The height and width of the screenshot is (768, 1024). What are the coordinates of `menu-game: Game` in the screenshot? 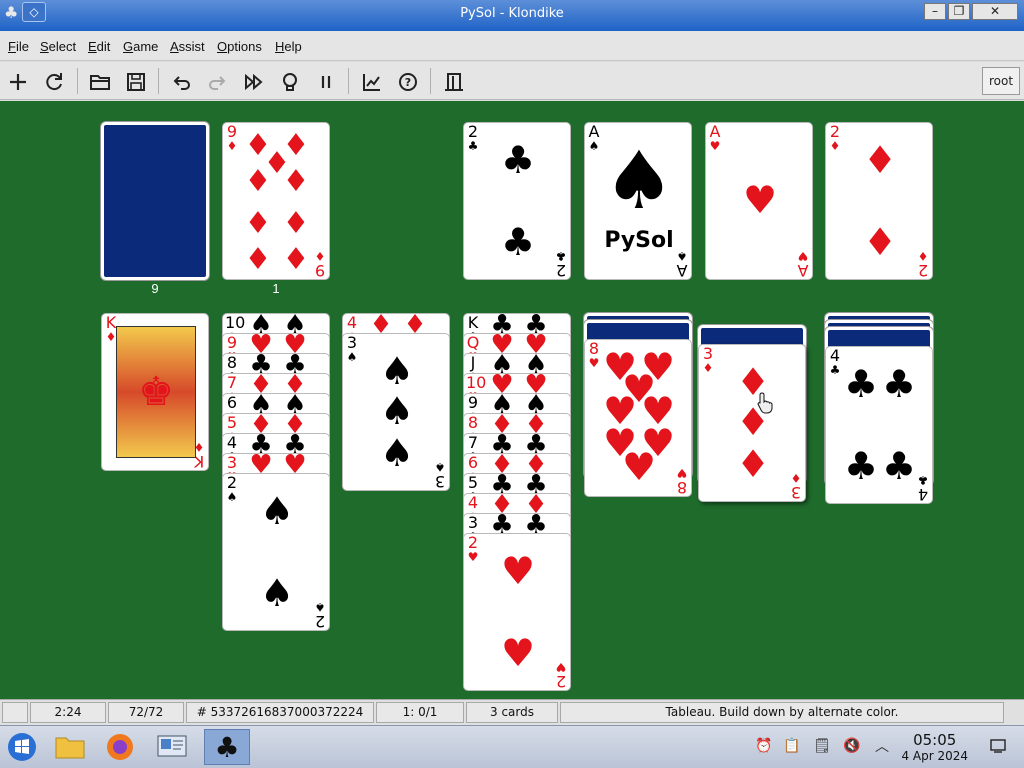 It's located at (140, 46).